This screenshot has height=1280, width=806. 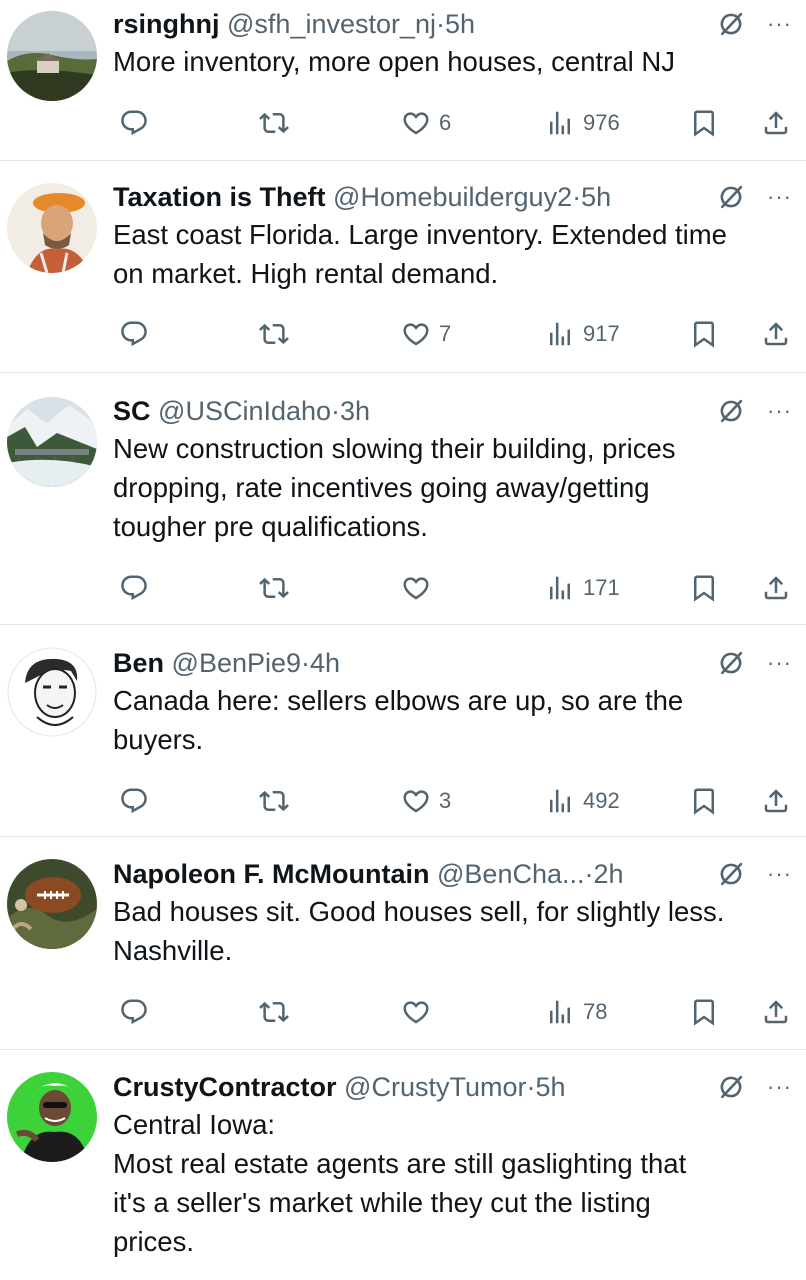 I want to click on tweet-actions: 7 917, so click(x=452, y=334).